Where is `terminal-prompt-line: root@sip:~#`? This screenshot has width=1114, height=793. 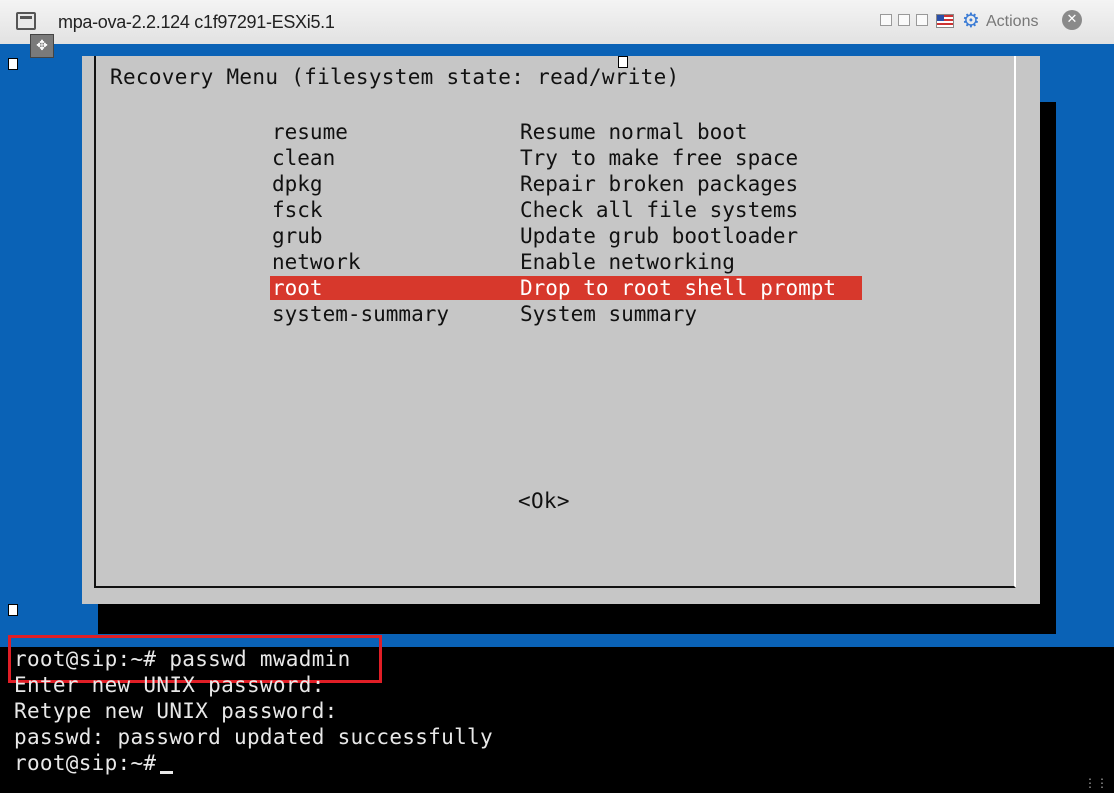
terminal-prompt-line: root@sip:~# is located at coordinates (94, 763).